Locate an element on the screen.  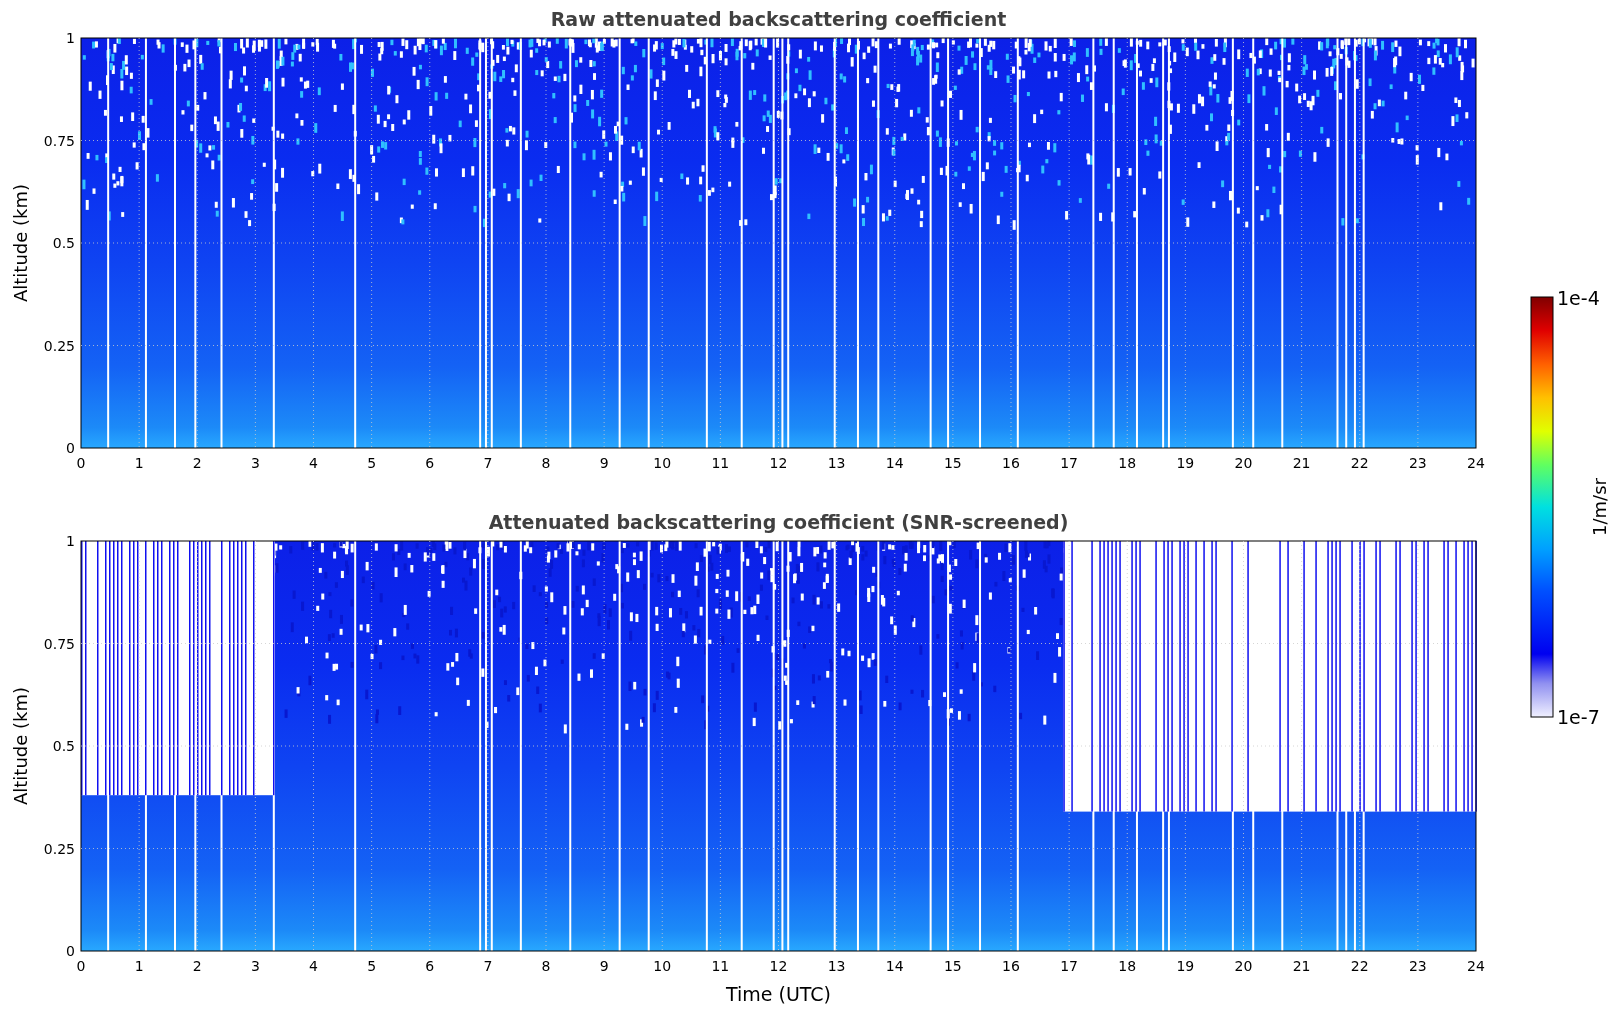
colorbar-label: 1/m/sr is located at coordinates (1599, 507).